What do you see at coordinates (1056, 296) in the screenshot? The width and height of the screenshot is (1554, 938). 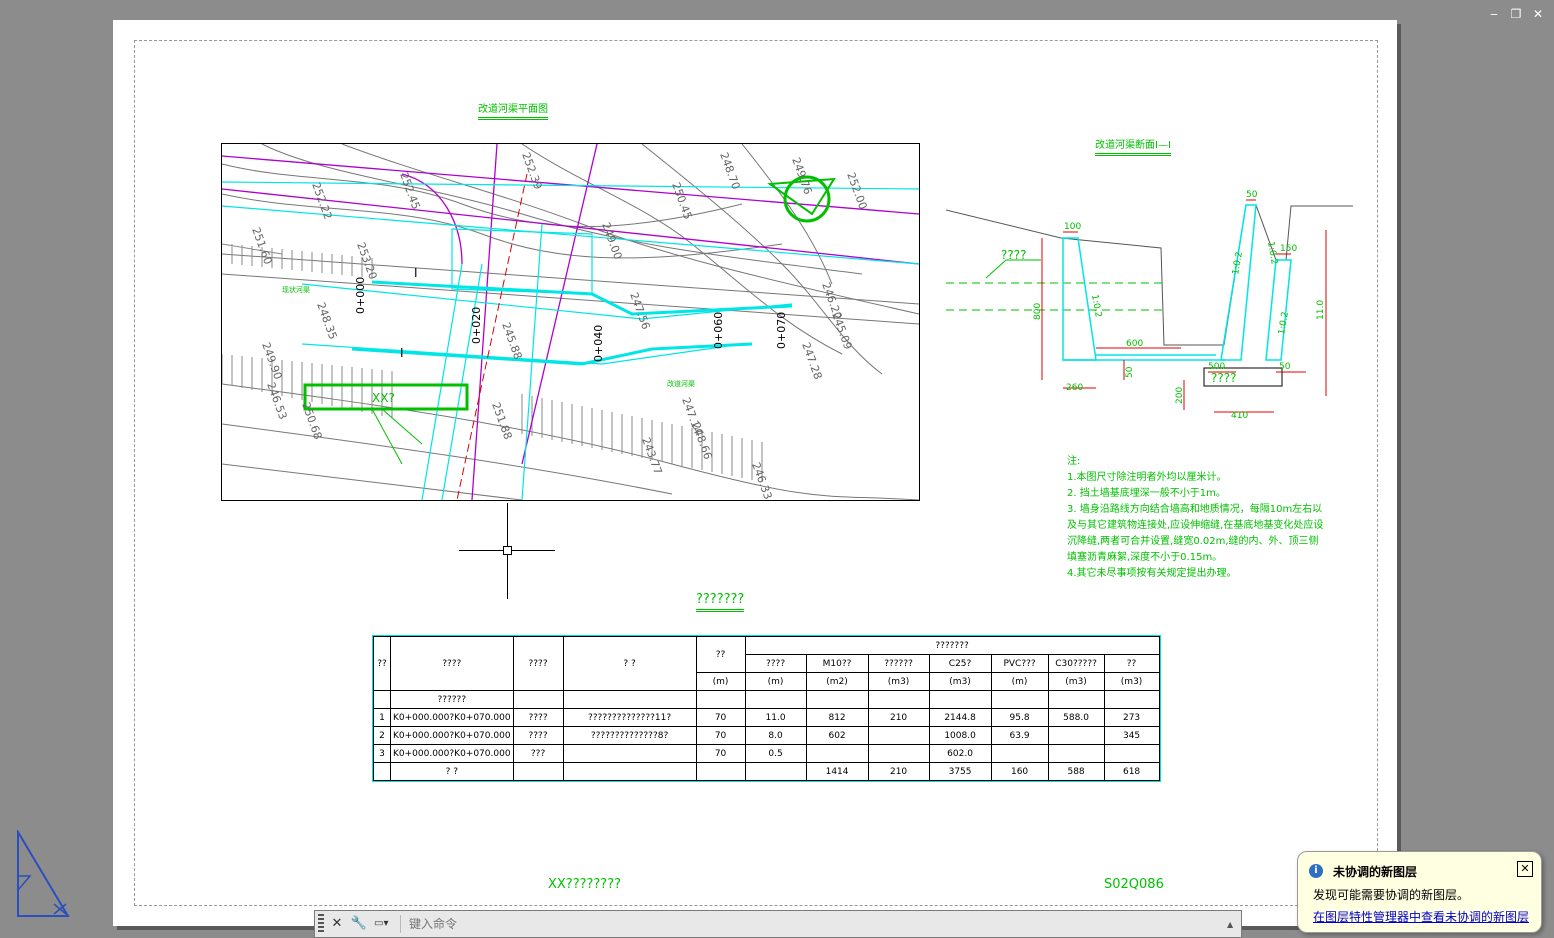 I see `water-levels` at bounding box center [1056, 296].